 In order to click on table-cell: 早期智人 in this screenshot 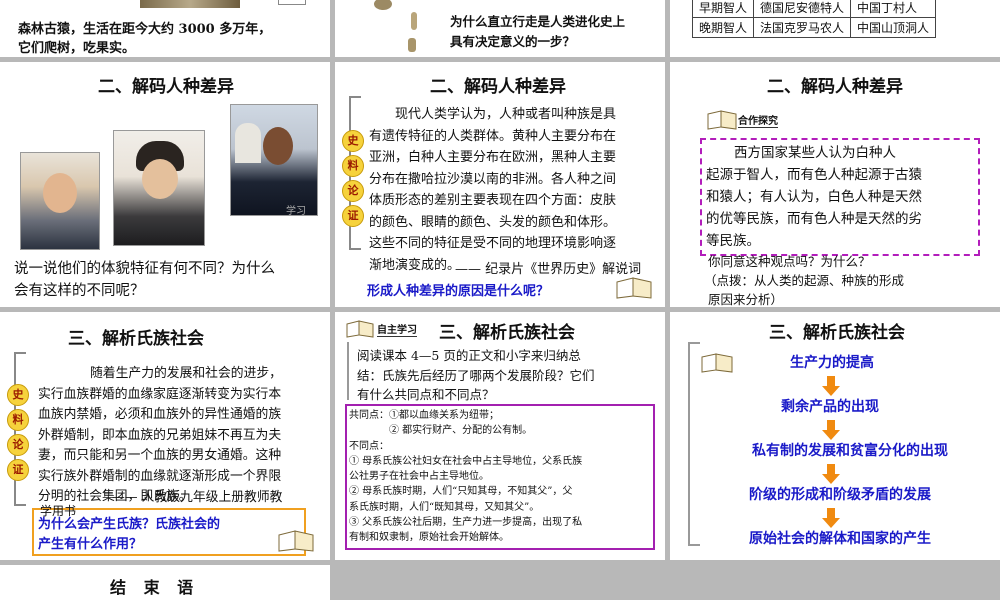, I will do `click(723, 9)`.